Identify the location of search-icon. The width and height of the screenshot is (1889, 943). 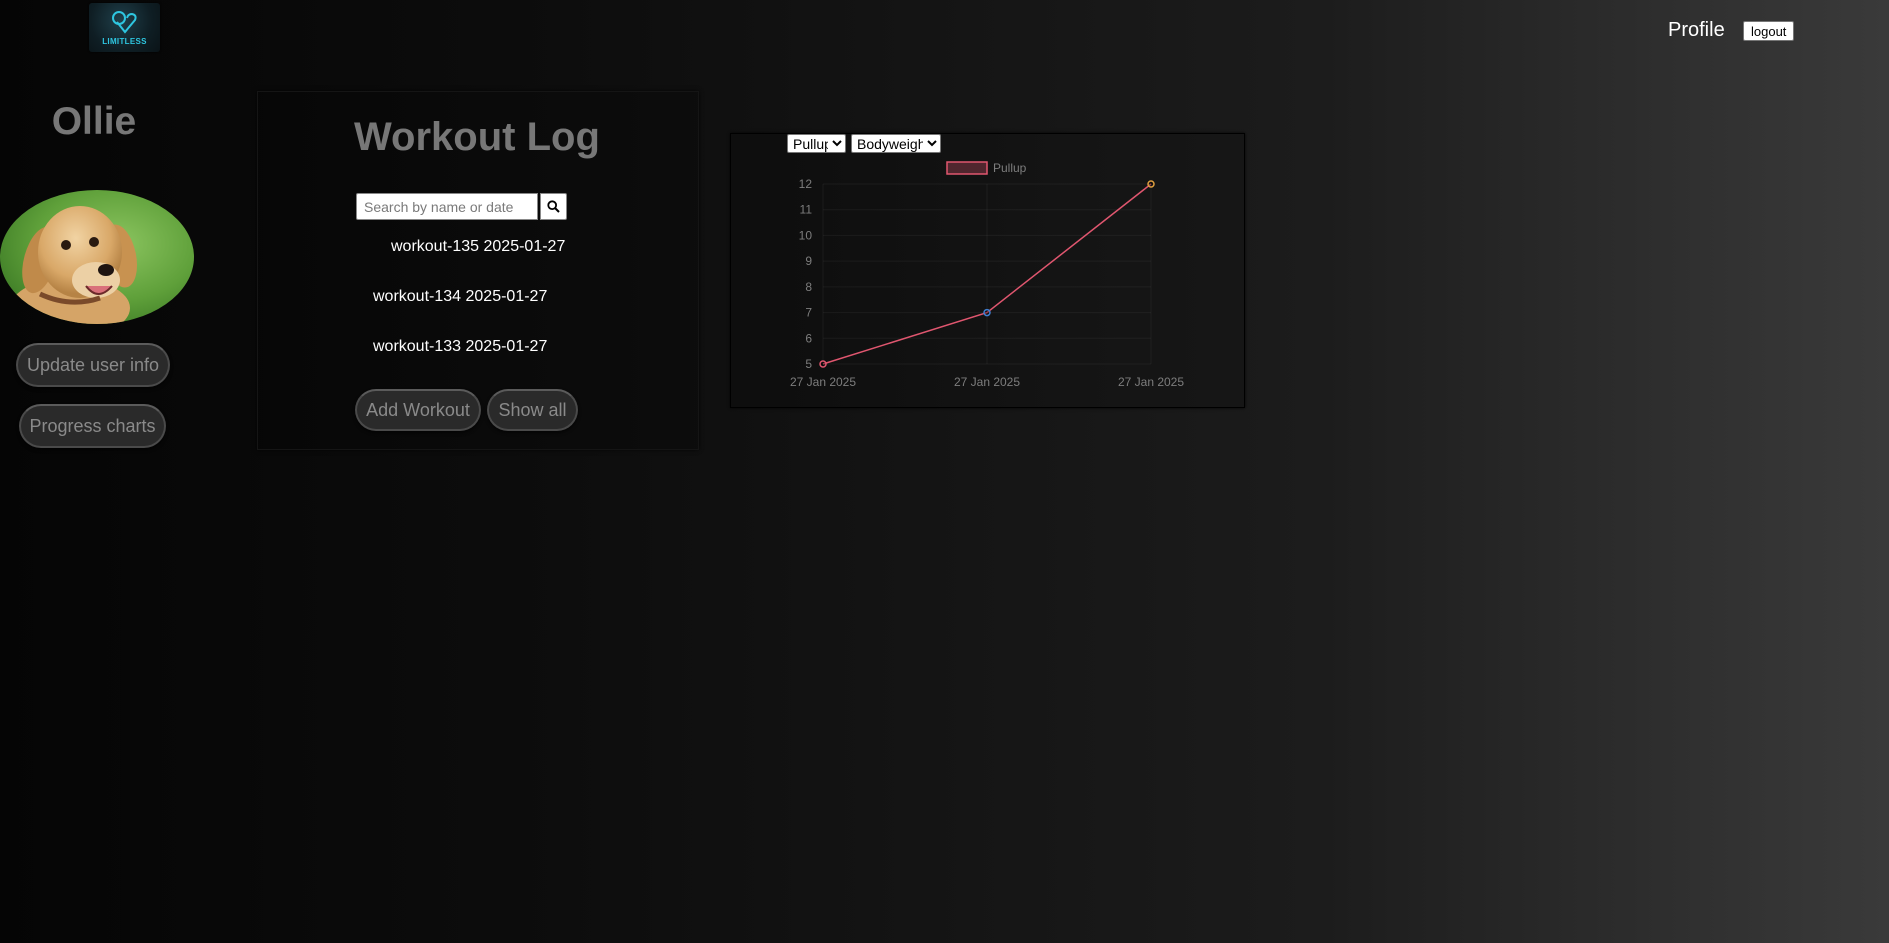
(553, 206).